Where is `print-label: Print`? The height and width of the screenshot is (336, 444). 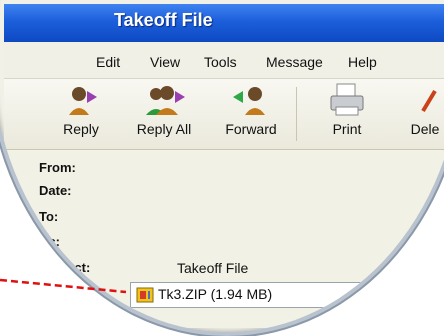
print-label: Print is located at coordinates (347, 129).